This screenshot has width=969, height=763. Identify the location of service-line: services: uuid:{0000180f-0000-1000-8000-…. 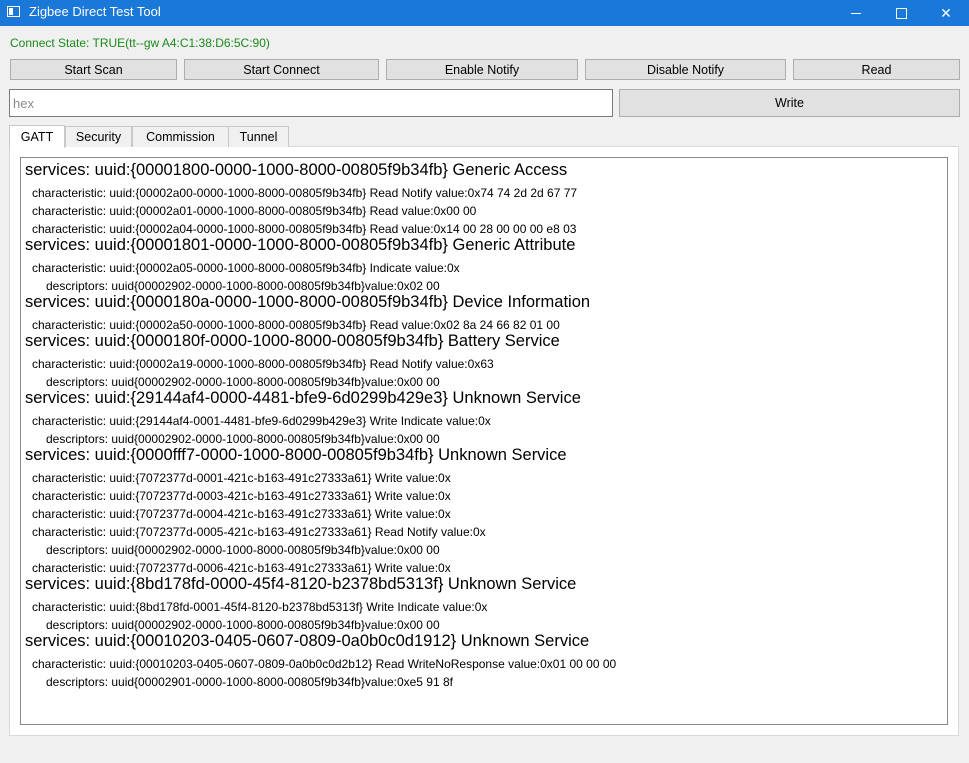
(292, 341).